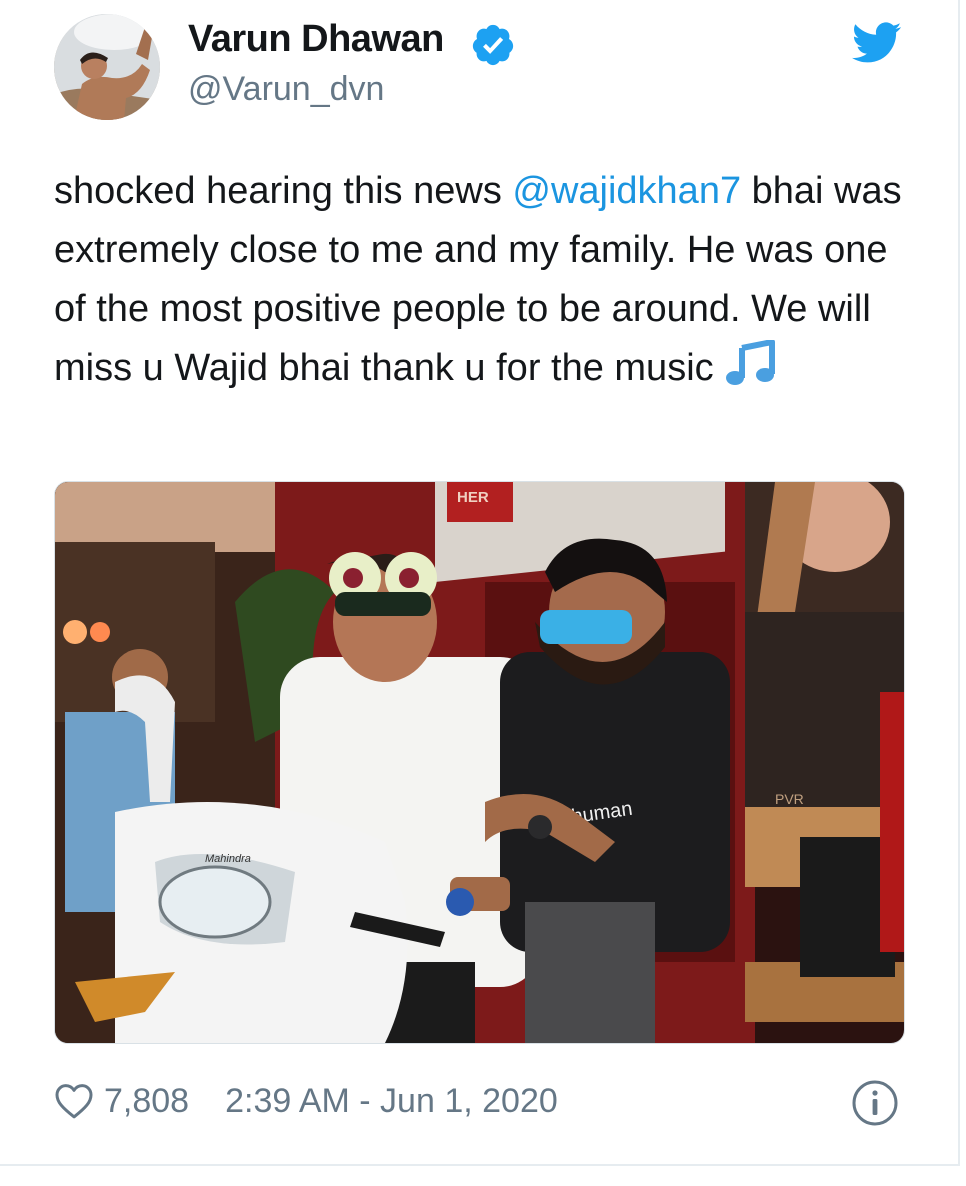 Image resolution: width=966 pixels, height=1186 pixels. I want to click on verified-badge-icon, so click(493, 45).